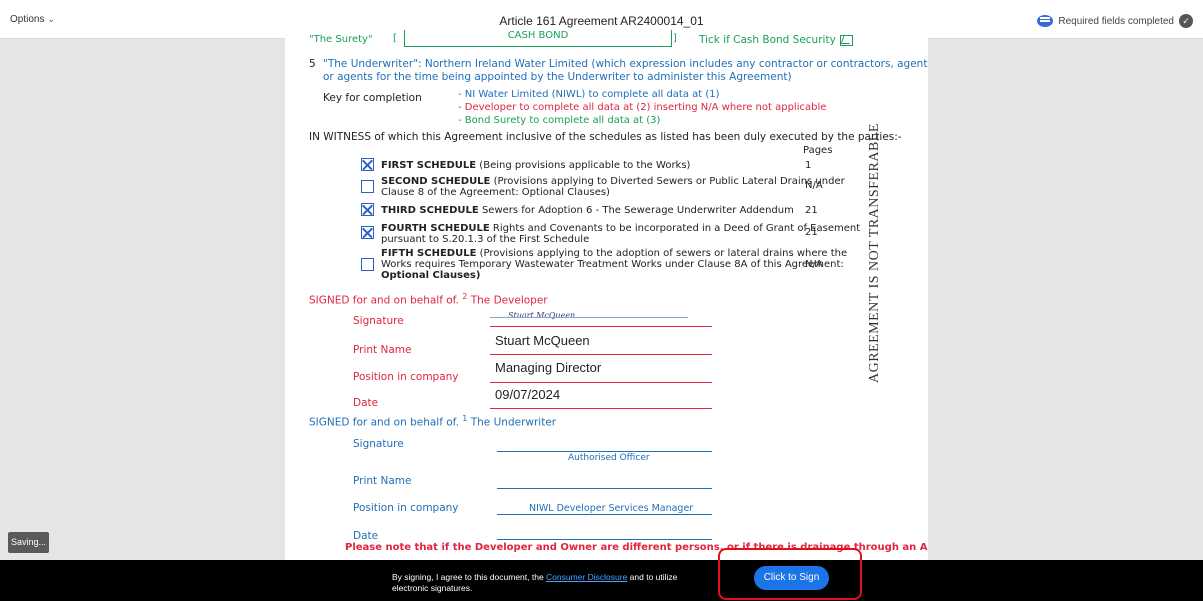 This screenshot has height=601, width=1203. I want to click on surety-label: "The Surety", so click(341, 39).